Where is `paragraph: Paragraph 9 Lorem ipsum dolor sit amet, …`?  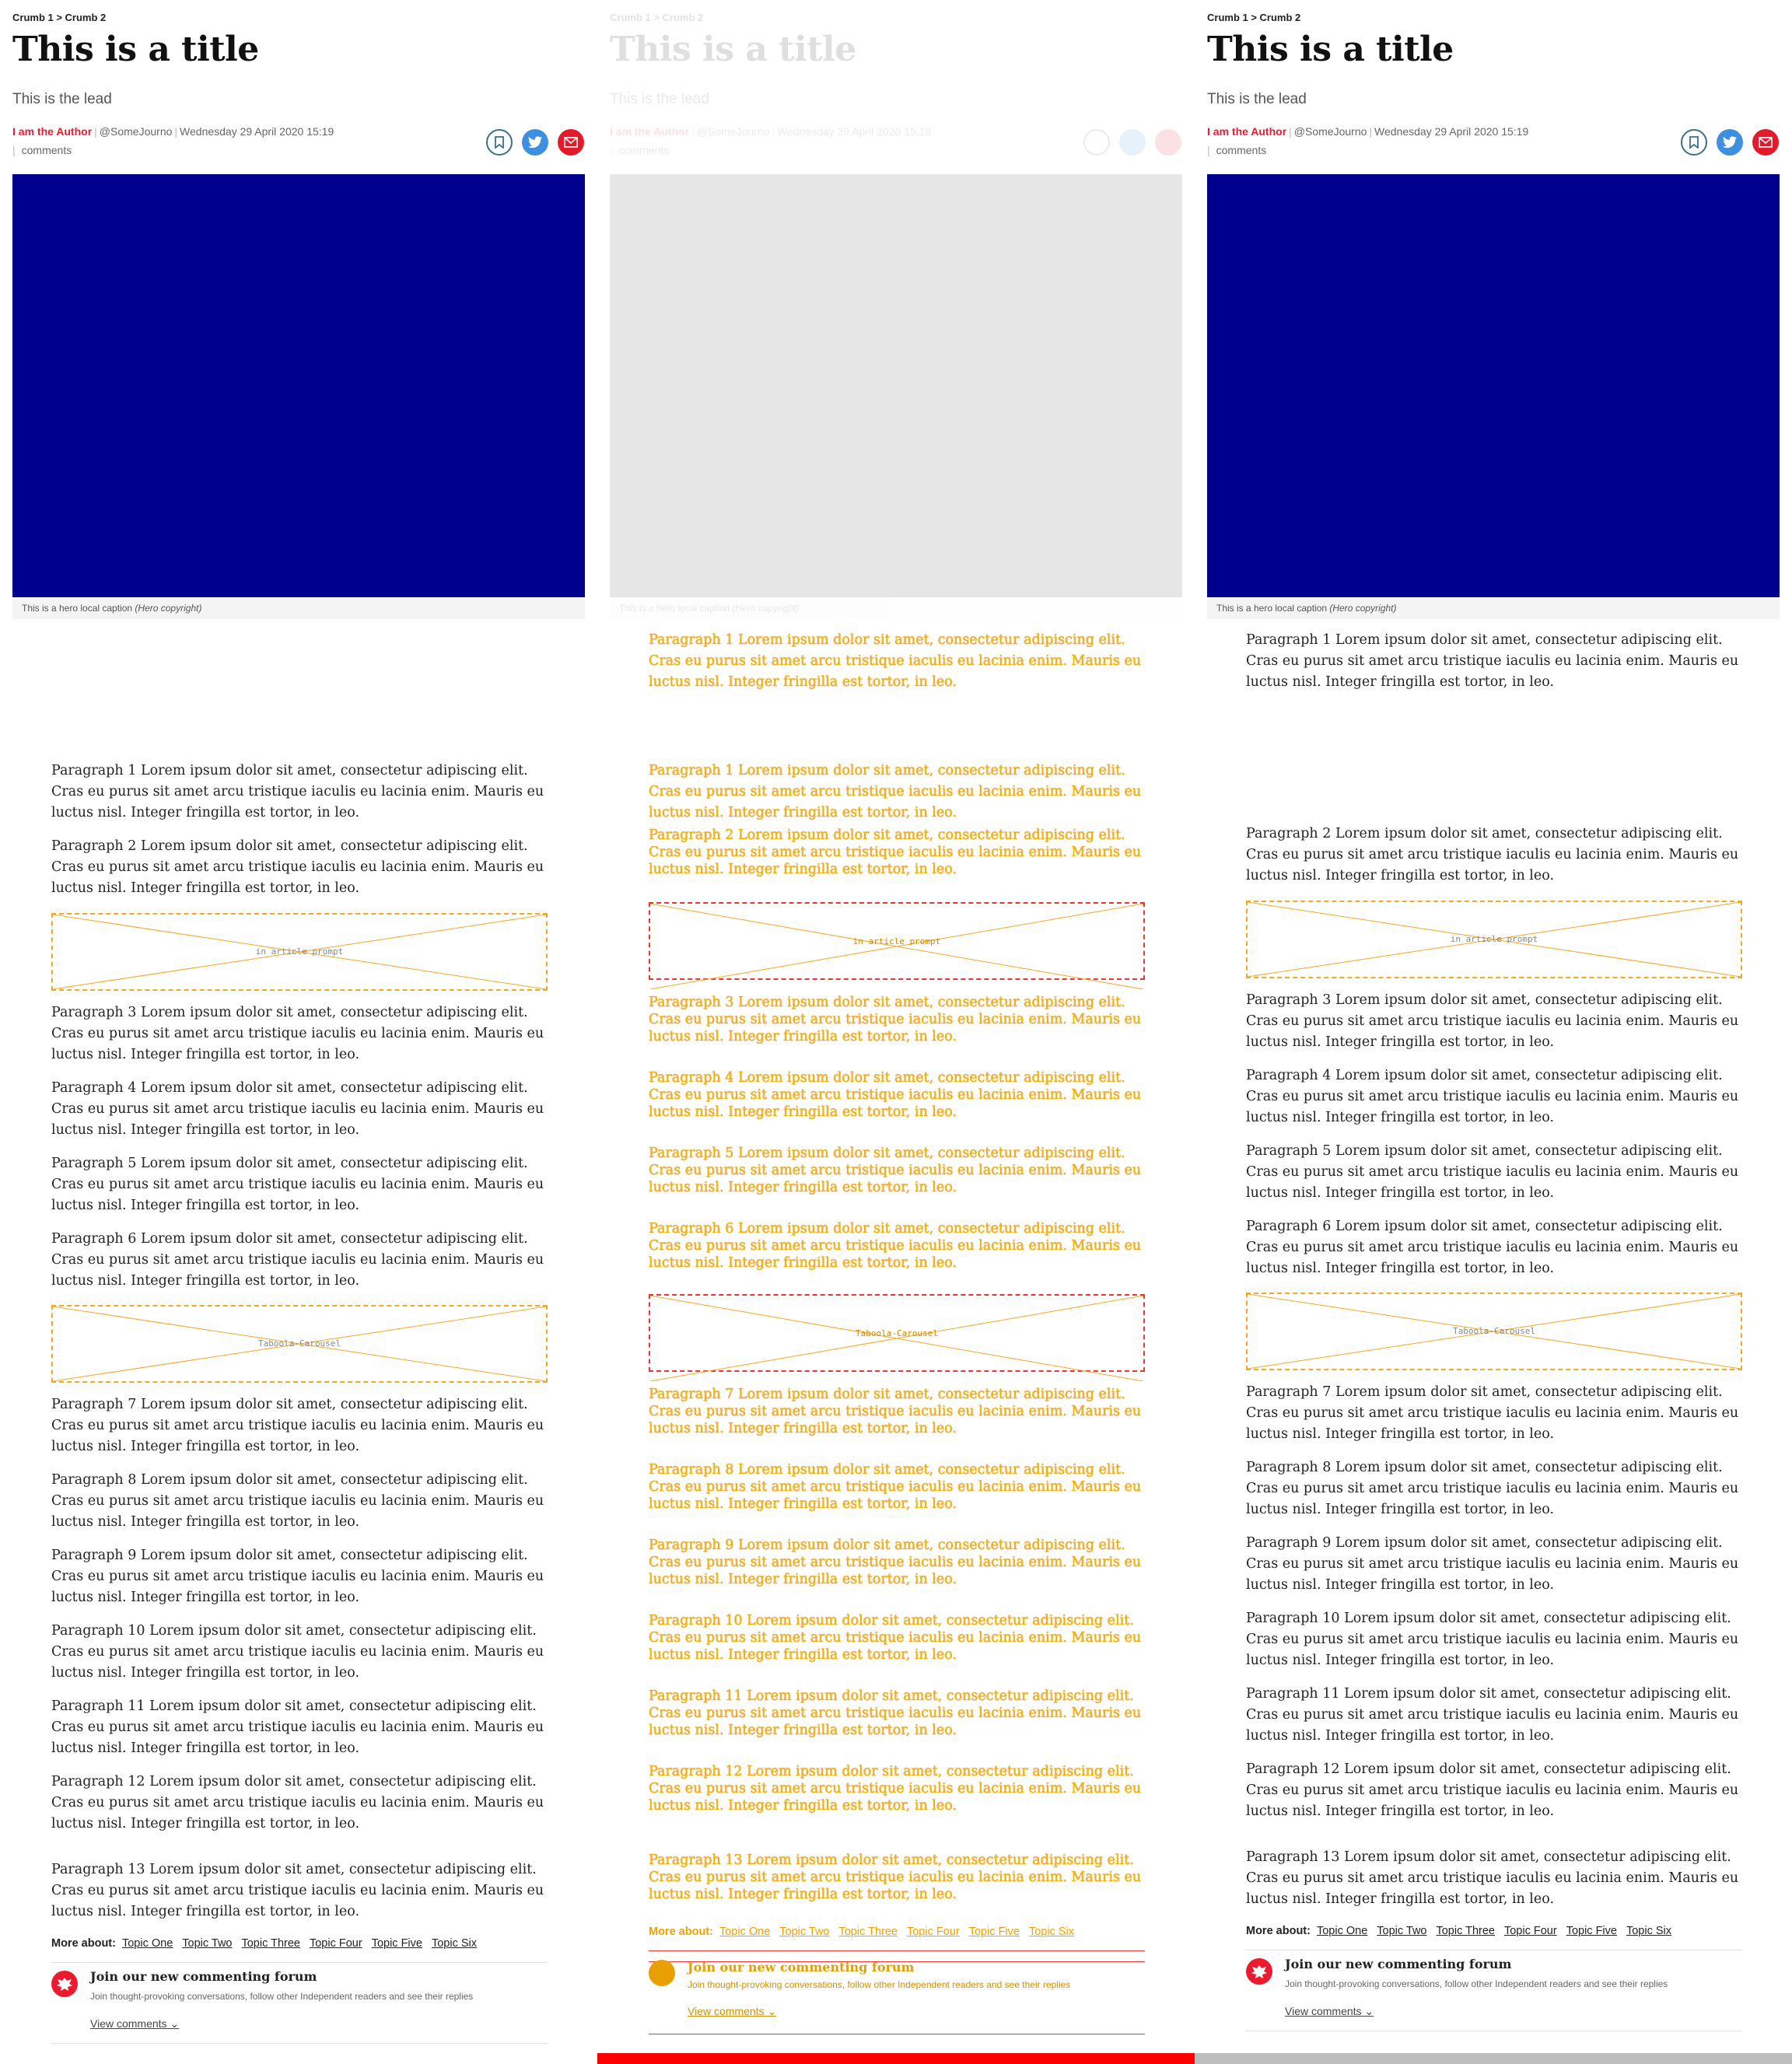
paragraph: Paragraph 9 Lorem ipsum dolor sit amet, … is located at coordinates (297, 1577).